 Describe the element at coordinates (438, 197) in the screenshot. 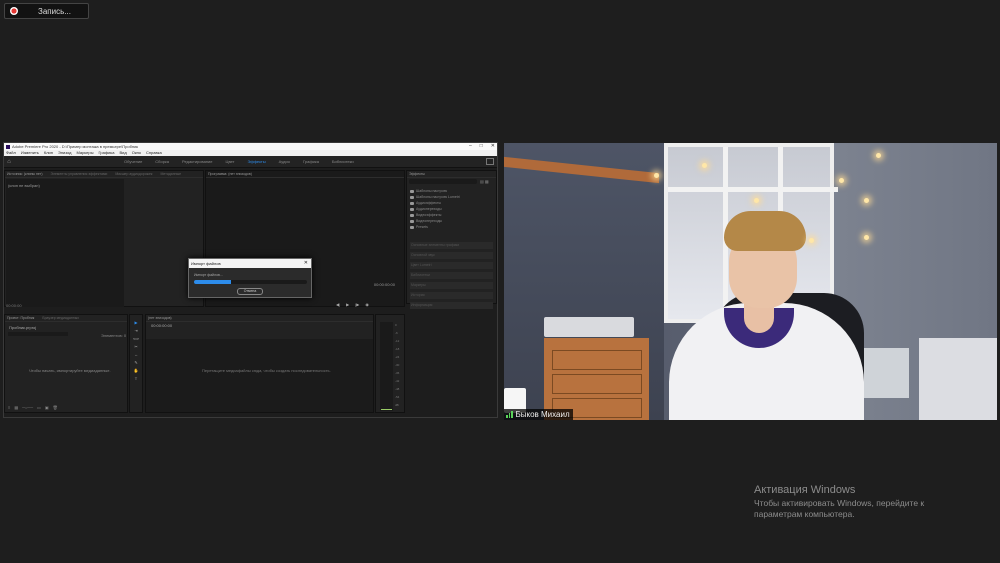

I see `folder-label: Шаблоны настроек Lumetri` at that location.